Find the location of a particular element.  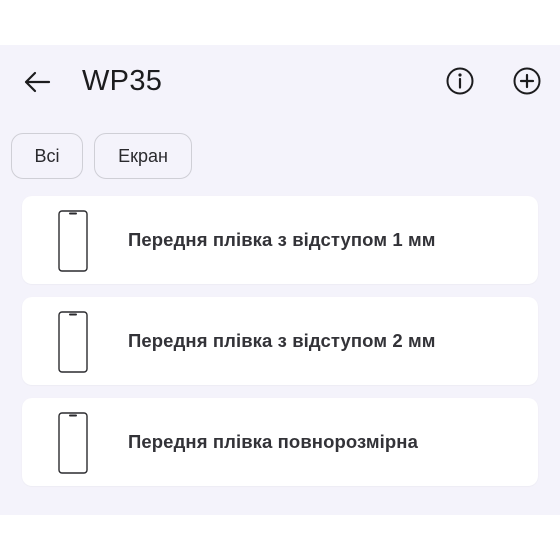

filter-chip-all: Всі is located at coordinates (47, 156).